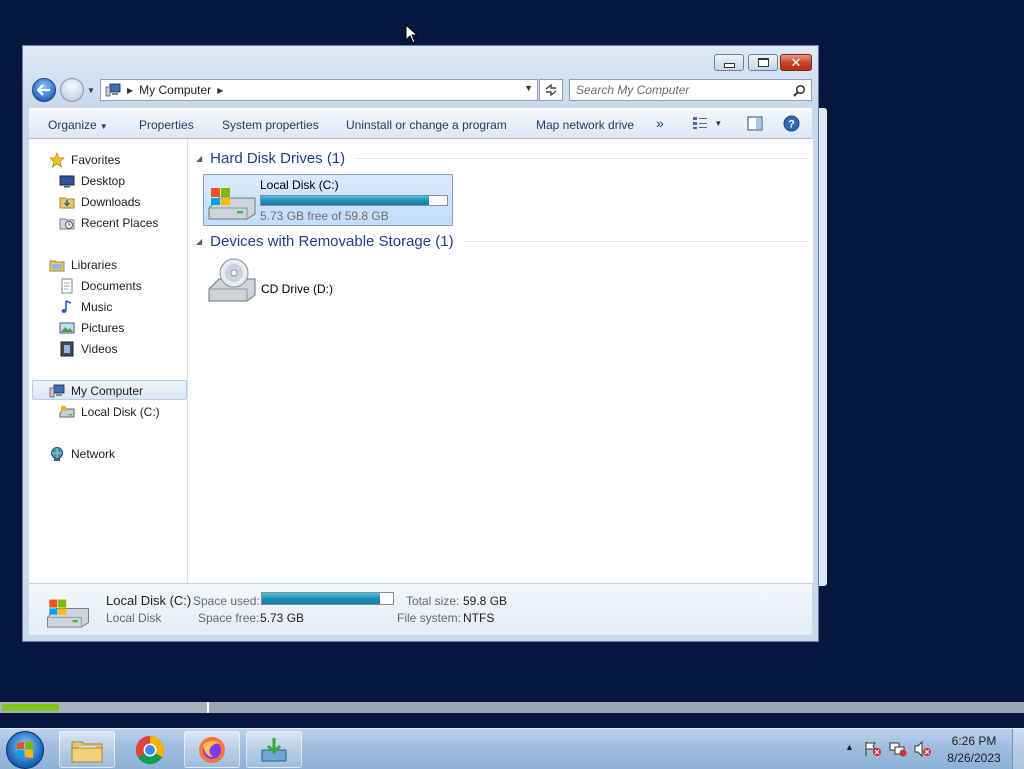 The width and height of the screenshot is (1024, 769). I want to click on map-network-drive-button: Map network drive, so click(585, 125).